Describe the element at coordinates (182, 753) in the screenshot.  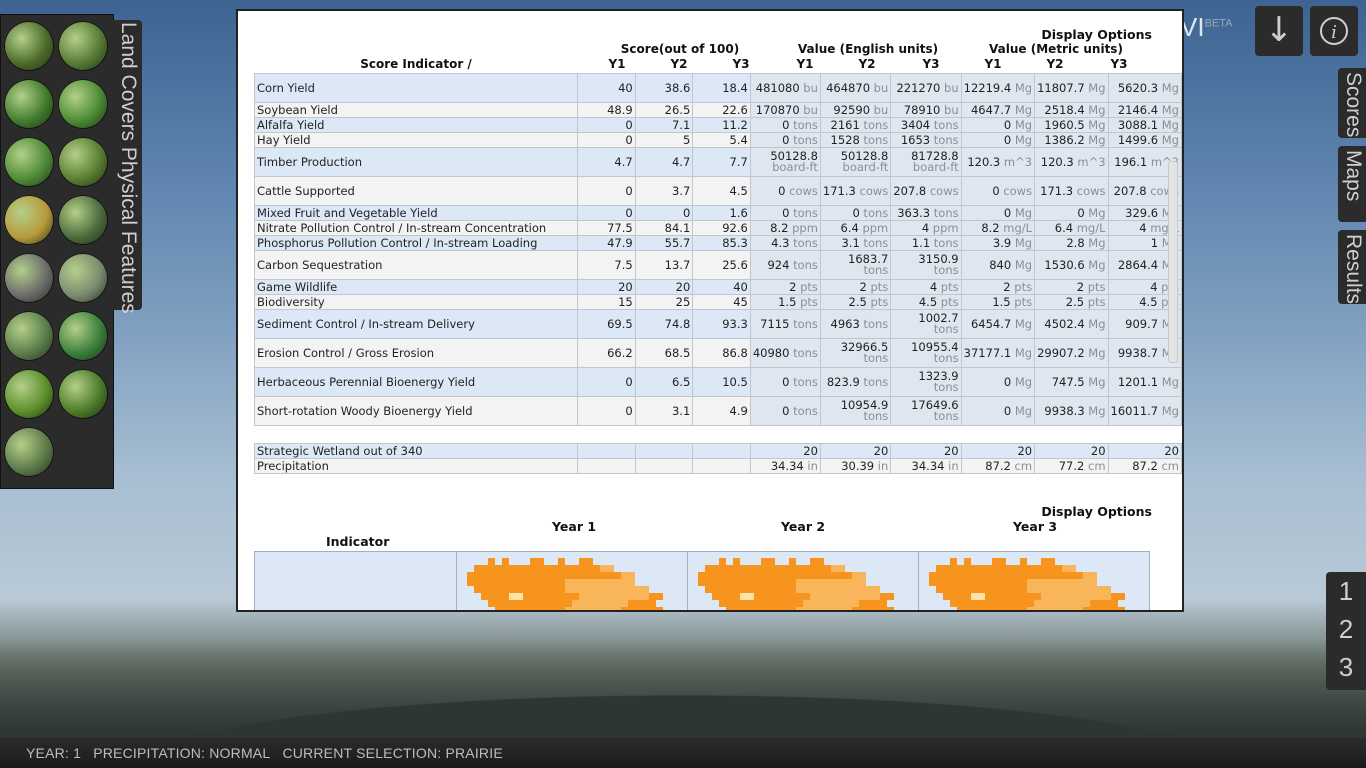
I see `status-precipitation: PRECIPITATION: NORMAL` at that location.